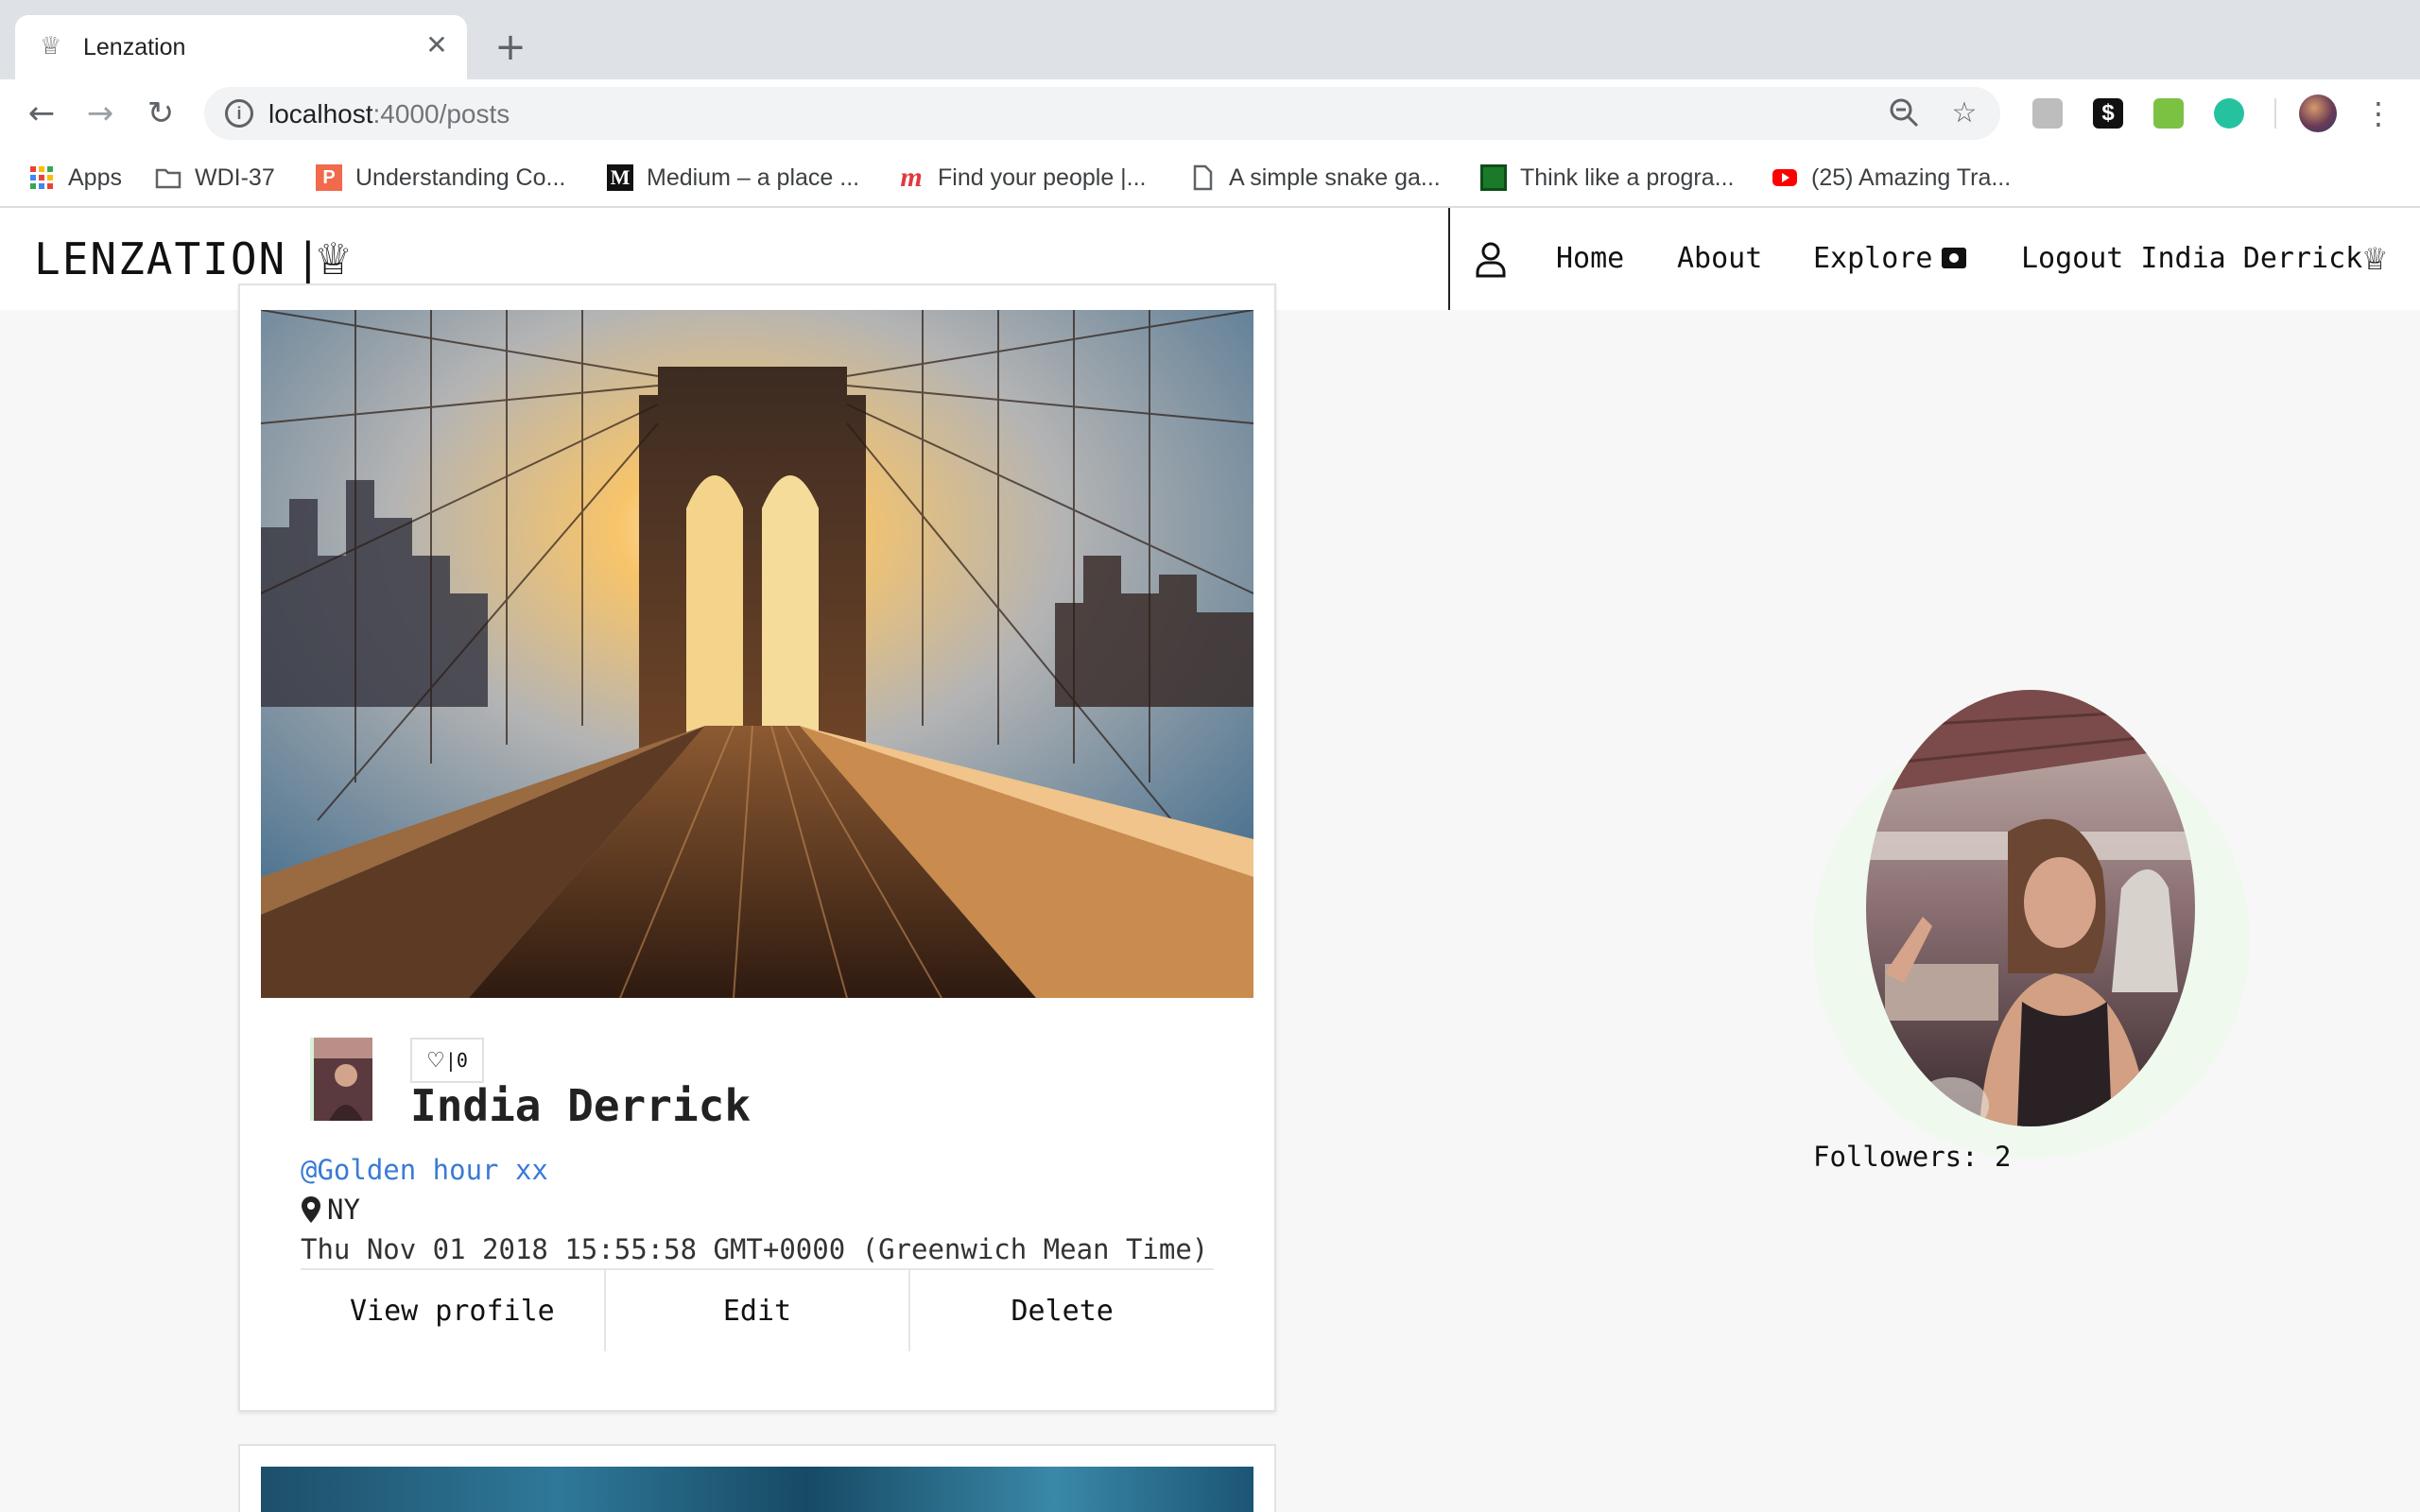  I want to click on close-icon: ✕, so click(437, 45).